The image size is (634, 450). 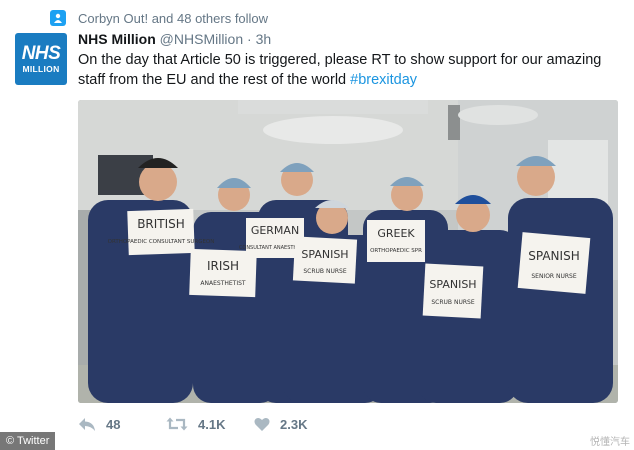 I want to click on tweet-time: 3h, so click(x=264, y=39).